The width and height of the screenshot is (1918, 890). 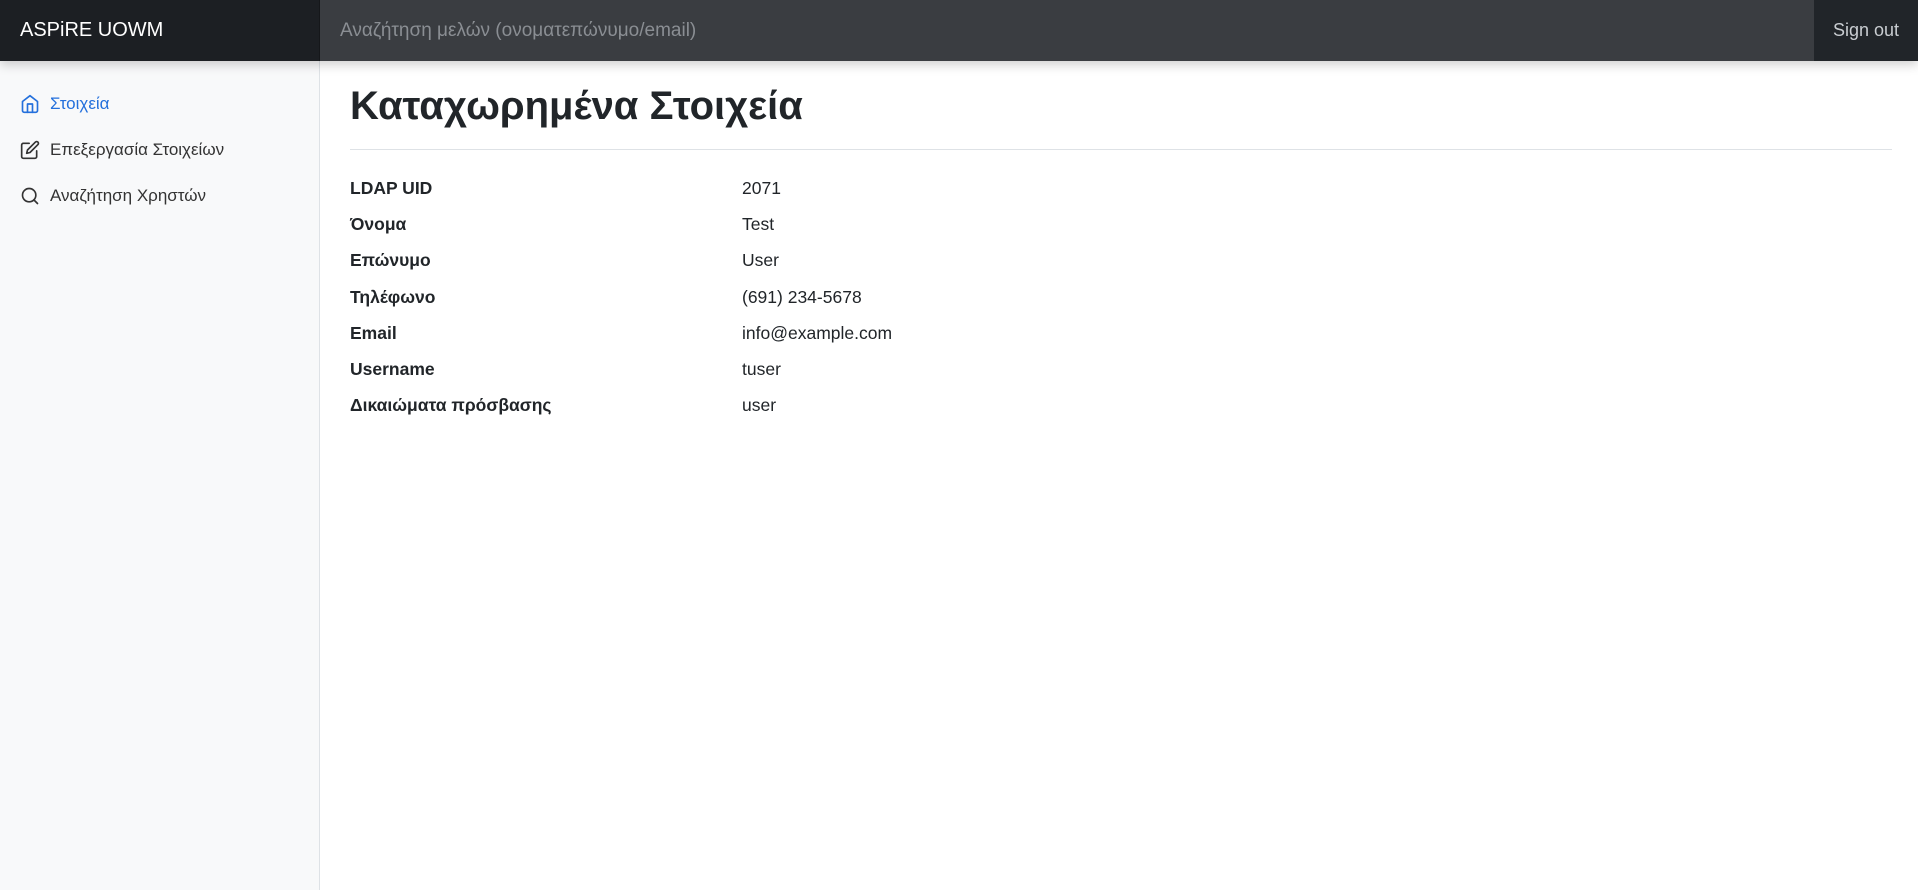 What do you see at coordinates (391, 187) in the screenshot?
I see `field-label: LDAP UID` at bounding box center [391, 187].